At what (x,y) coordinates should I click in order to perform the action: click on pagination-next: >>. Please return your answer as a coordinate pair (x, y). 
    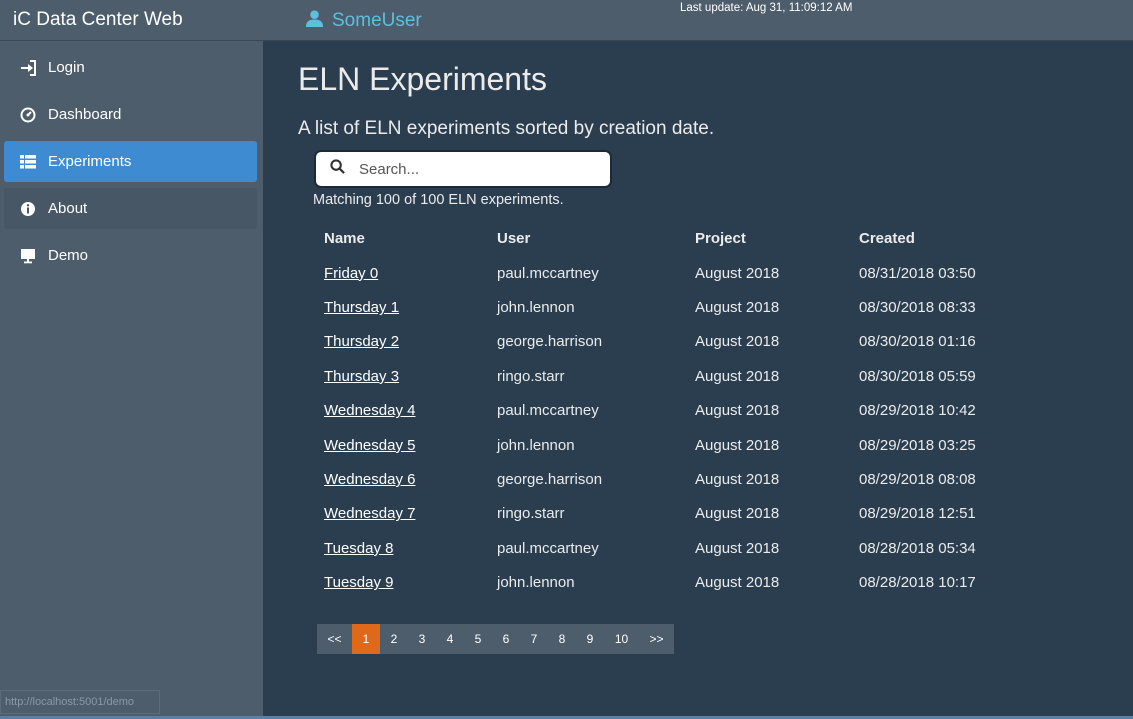
    Looking at the image, I should click on (656, 639).